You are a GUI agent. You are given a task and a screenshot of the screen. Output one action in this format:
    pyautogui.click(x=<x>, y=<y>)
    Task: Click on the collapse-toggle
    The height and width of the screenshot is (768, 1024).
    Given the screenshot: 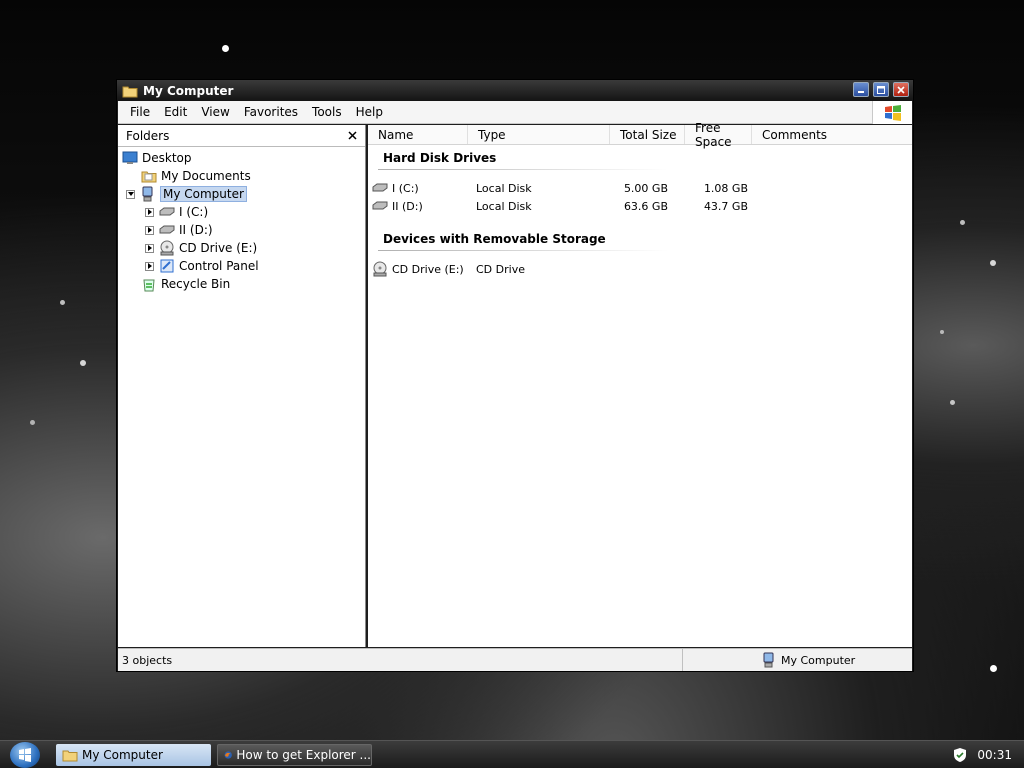 What is the action you would take?
    pyautogui.click(x=130, y=194)
    